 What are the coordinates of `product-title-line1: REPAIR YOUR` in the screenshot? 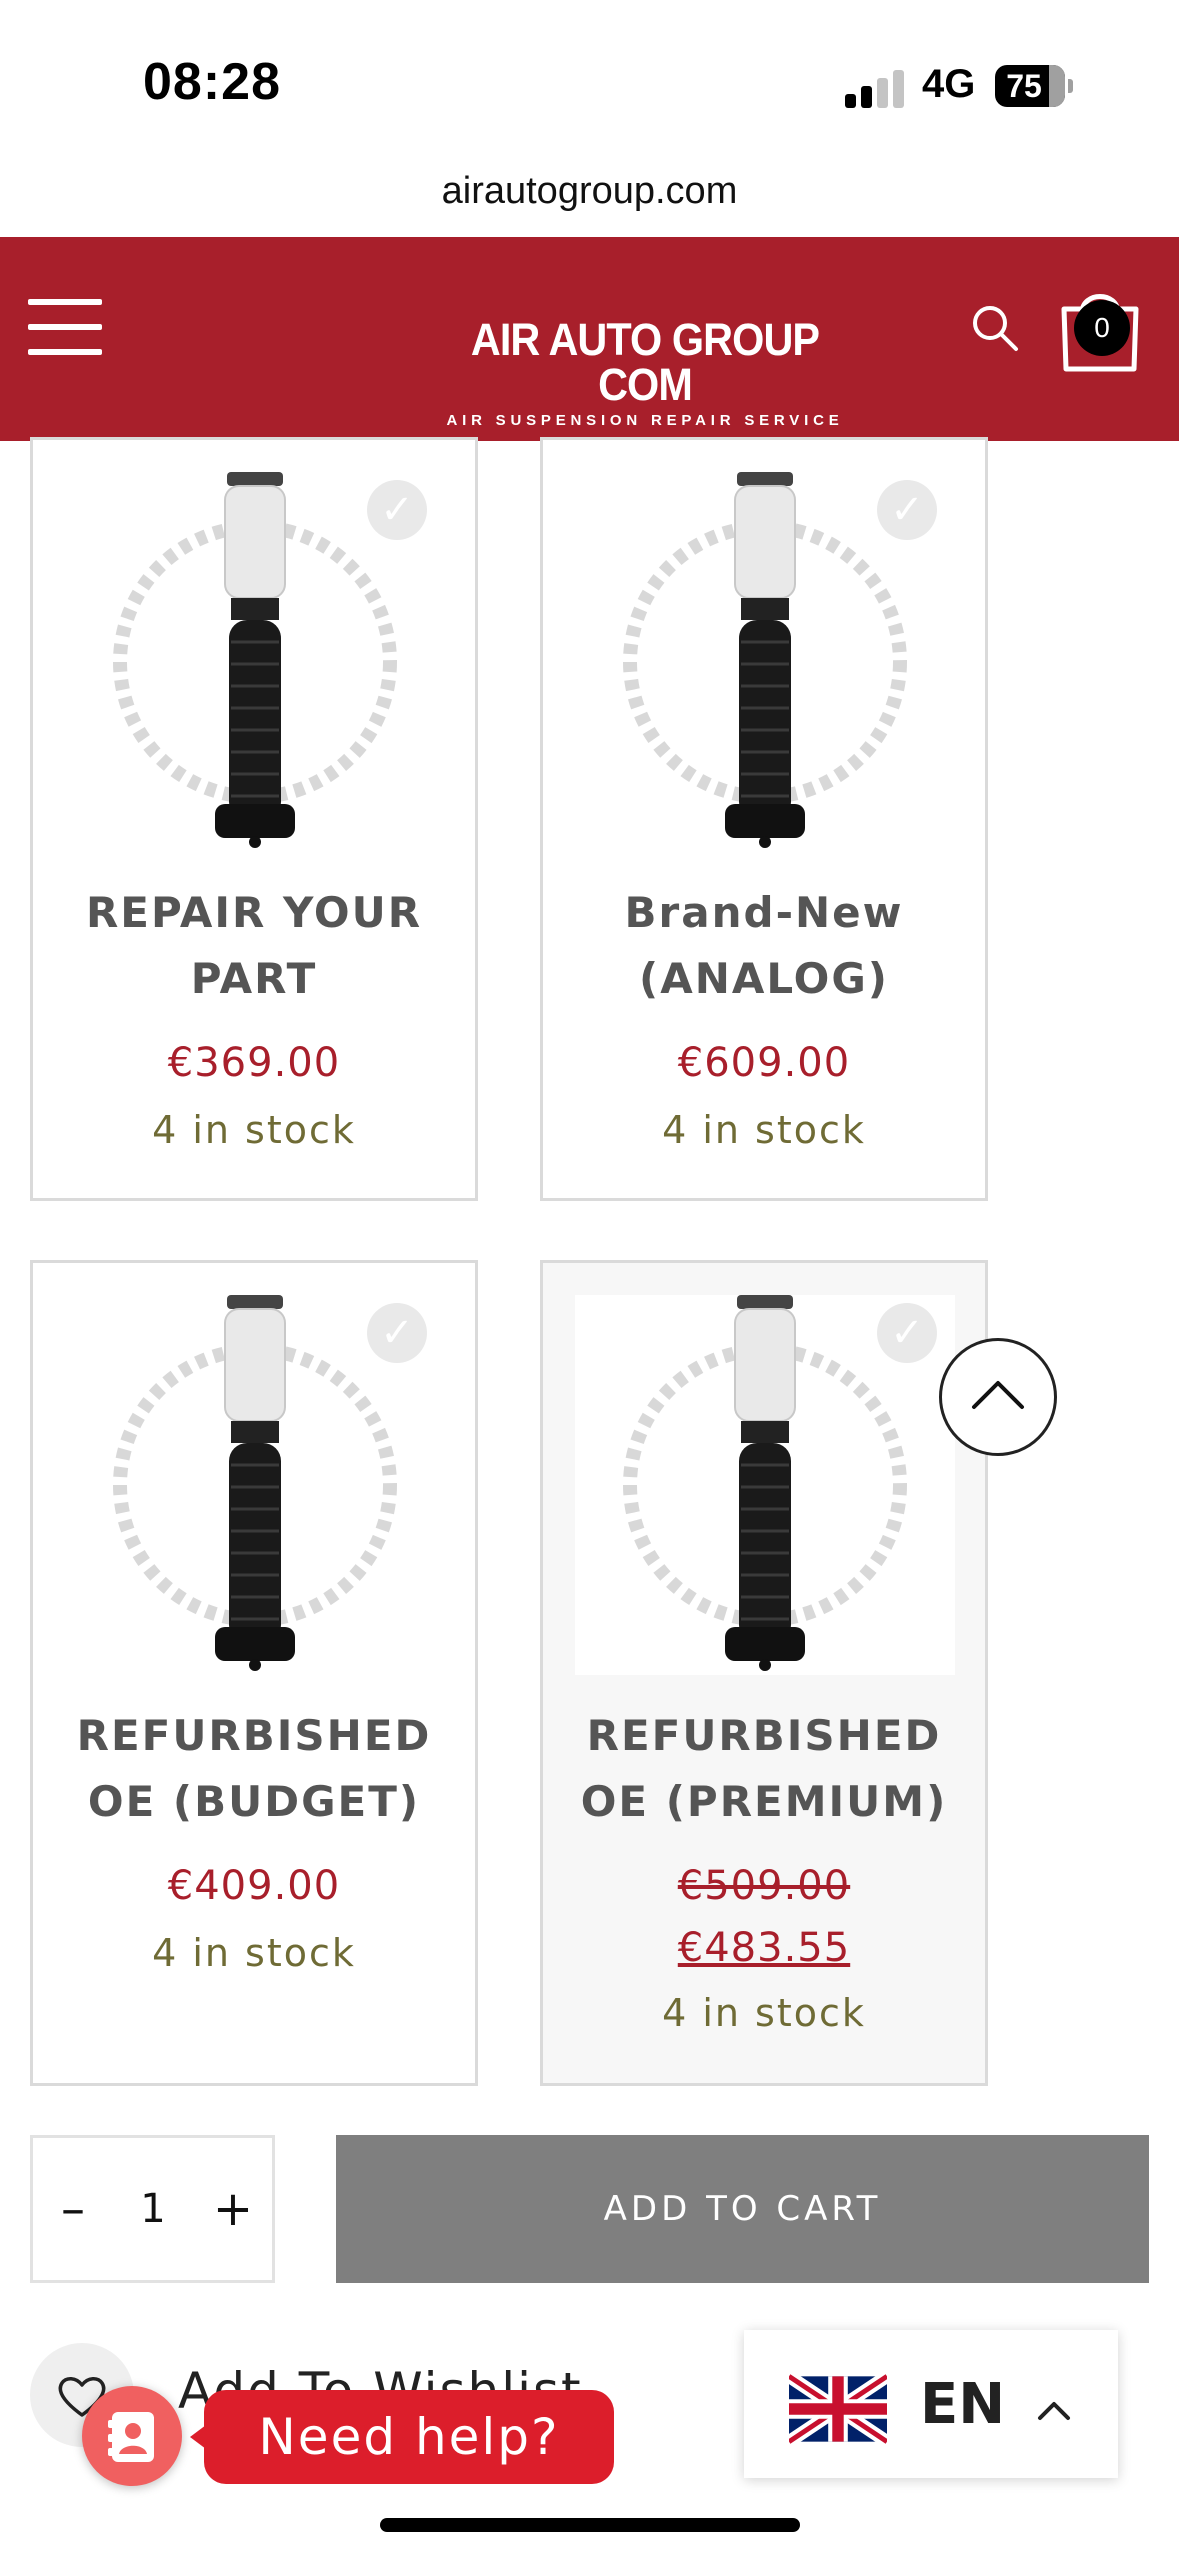 It's located at (254, 912).